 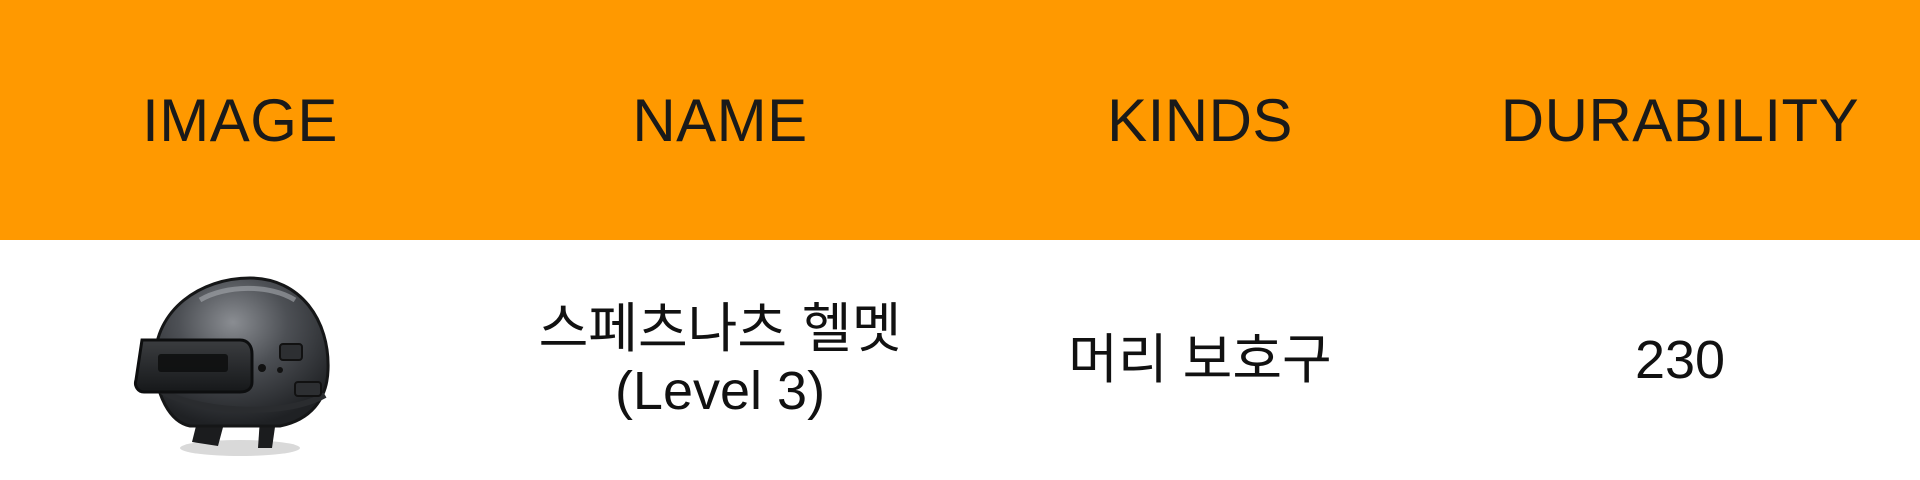 What do you see at coordinates (720, 391) in the screenshot?
I see `item-name-line-2: (Level 3)` at bounding box center [720, 391].